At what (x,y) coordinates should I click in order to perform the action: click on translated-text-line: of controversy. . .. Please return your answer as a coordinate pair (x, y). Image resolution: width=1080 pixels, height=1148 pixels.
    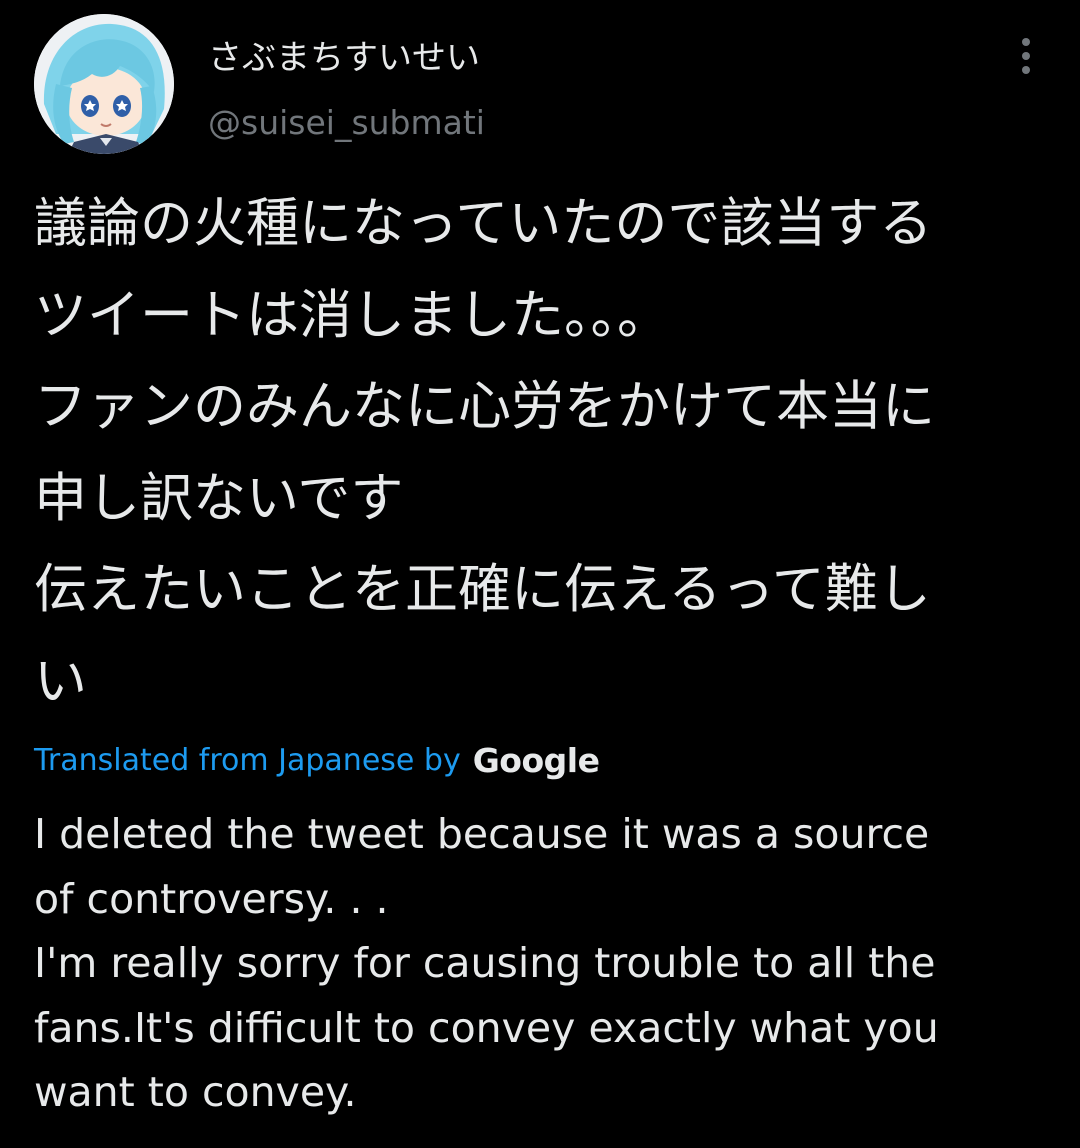
    Looking at the image, I should click on (211, 898).